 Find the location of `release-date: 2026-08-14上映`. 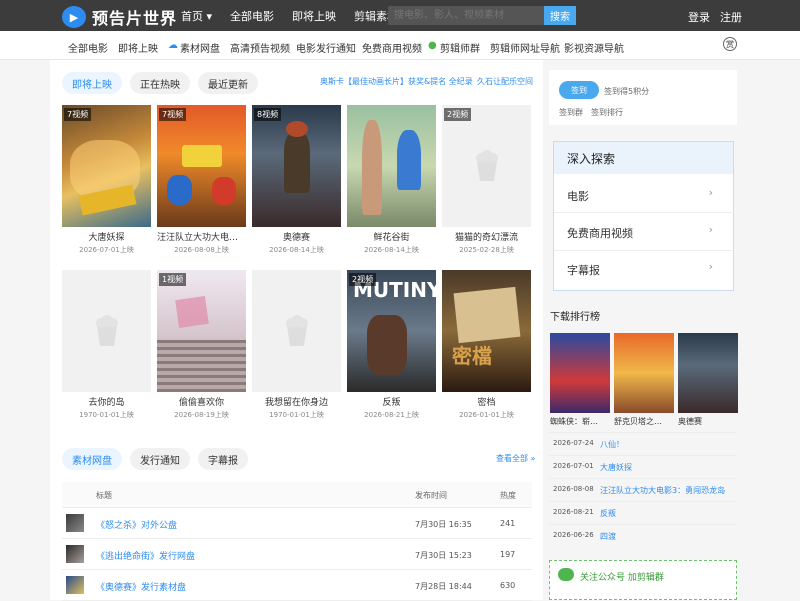

release-date: 2026-08-14上映 is located at coordinates (296, 250).